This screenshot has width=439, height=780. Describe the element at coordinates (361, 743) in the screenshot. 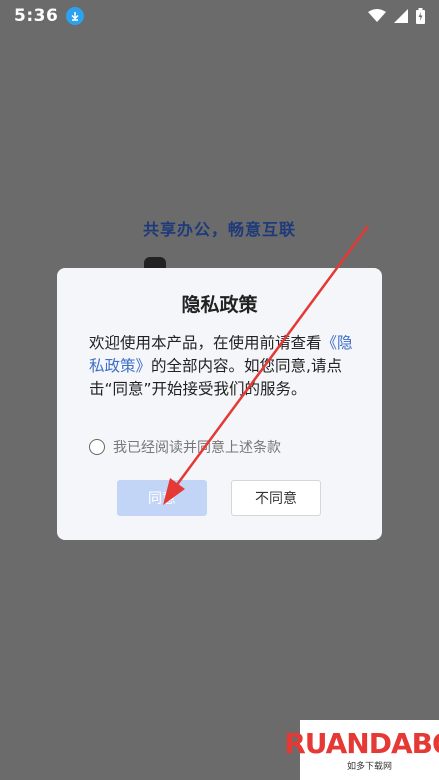

I see `watermark-logo: RUANDABO` at that location.